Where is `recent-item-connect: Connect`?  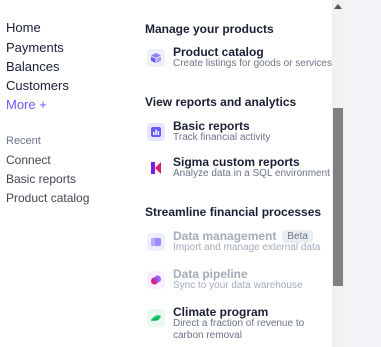
recent-item-connect: Connect is located at coordinates (28, 160).